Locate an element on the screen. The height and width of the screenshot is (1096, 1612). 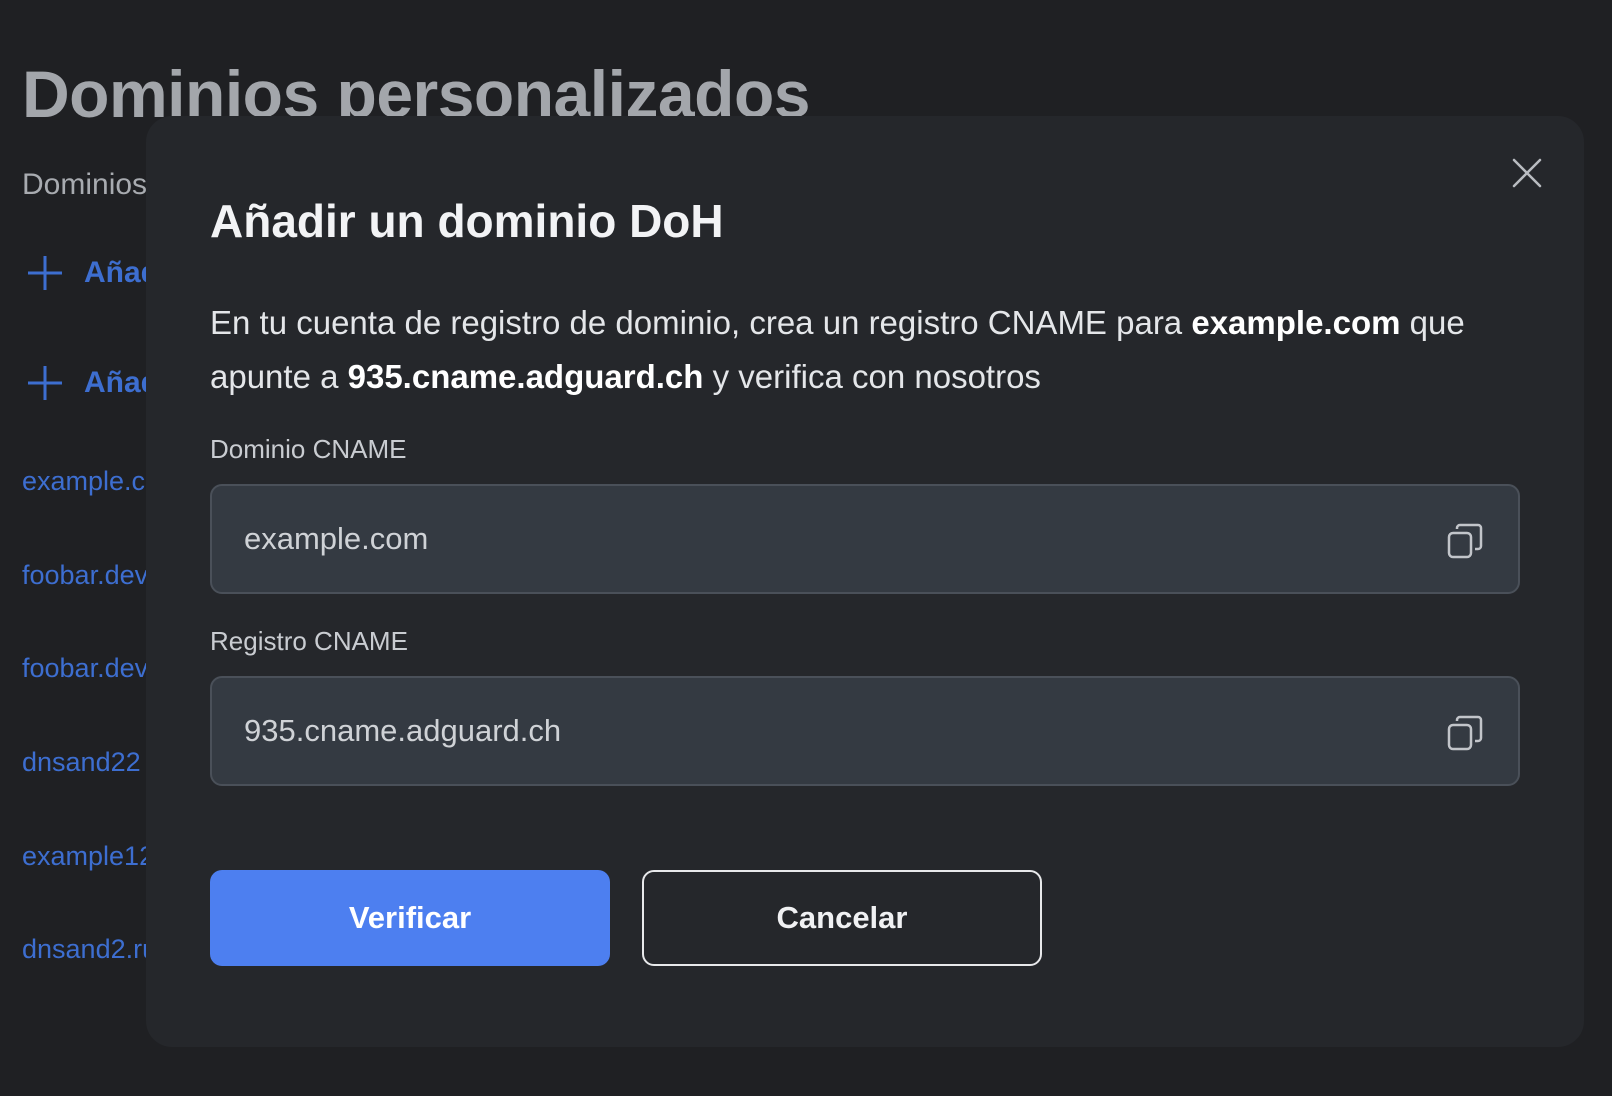
cname-domain-field-wrapper is located at coordinates (865, 539).